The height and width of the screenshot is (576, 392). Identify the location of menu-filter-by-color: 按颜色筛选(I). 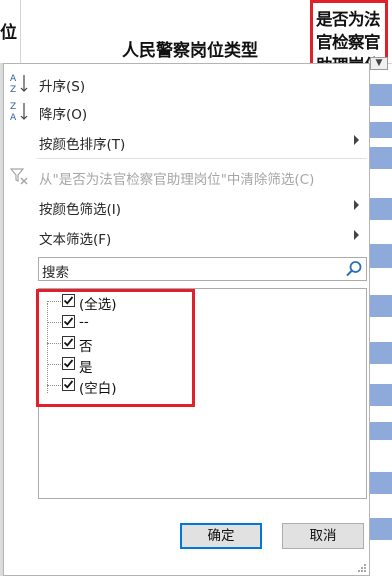
(186, 206).